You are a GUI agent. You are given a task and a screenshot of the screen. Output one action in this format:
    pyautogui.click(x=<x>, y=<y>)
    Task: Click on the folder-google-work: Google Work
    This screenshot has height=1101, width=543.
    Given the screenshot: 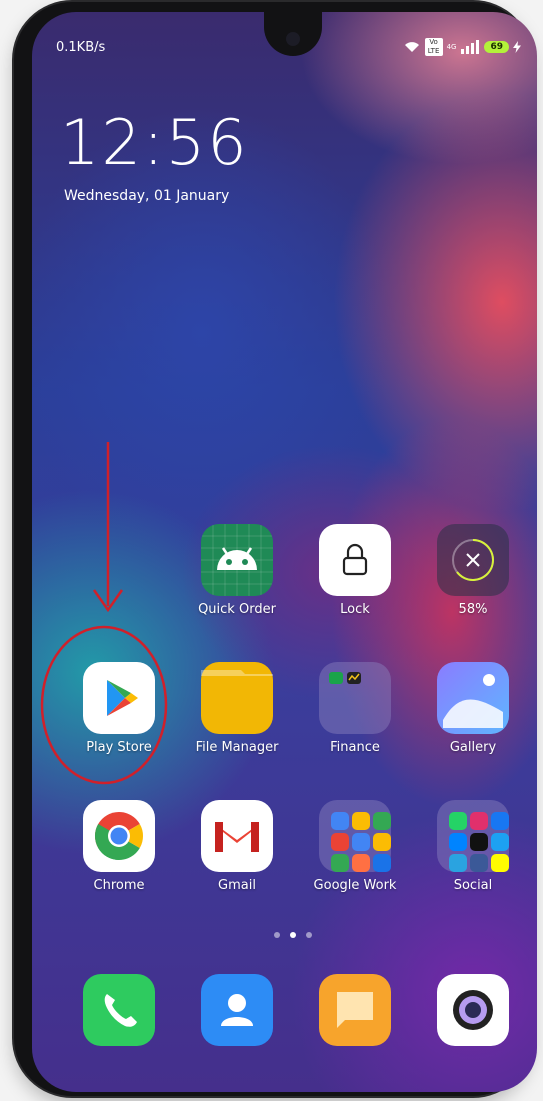 What is the action you would take?
    pyautogui.click(x=355, y=846)
    